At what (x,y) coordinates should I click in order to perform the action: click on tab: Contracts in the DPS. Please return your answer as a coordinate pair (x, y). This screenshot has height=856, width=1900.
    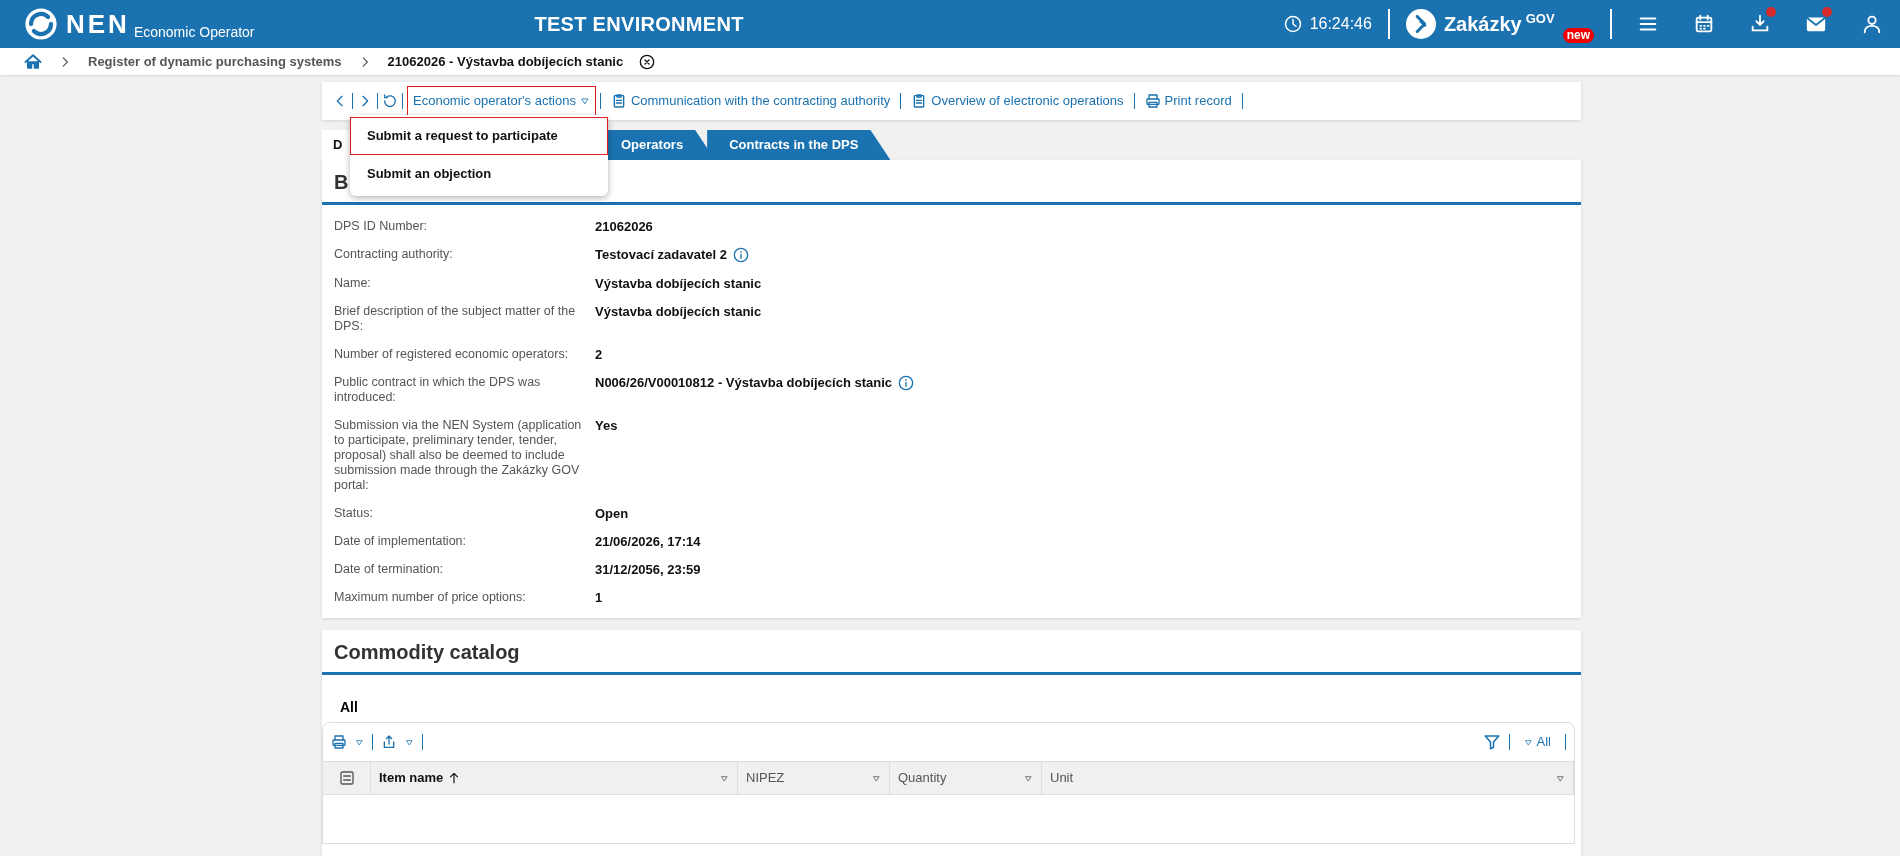
    Looking at the image, I should click on (799, 145).